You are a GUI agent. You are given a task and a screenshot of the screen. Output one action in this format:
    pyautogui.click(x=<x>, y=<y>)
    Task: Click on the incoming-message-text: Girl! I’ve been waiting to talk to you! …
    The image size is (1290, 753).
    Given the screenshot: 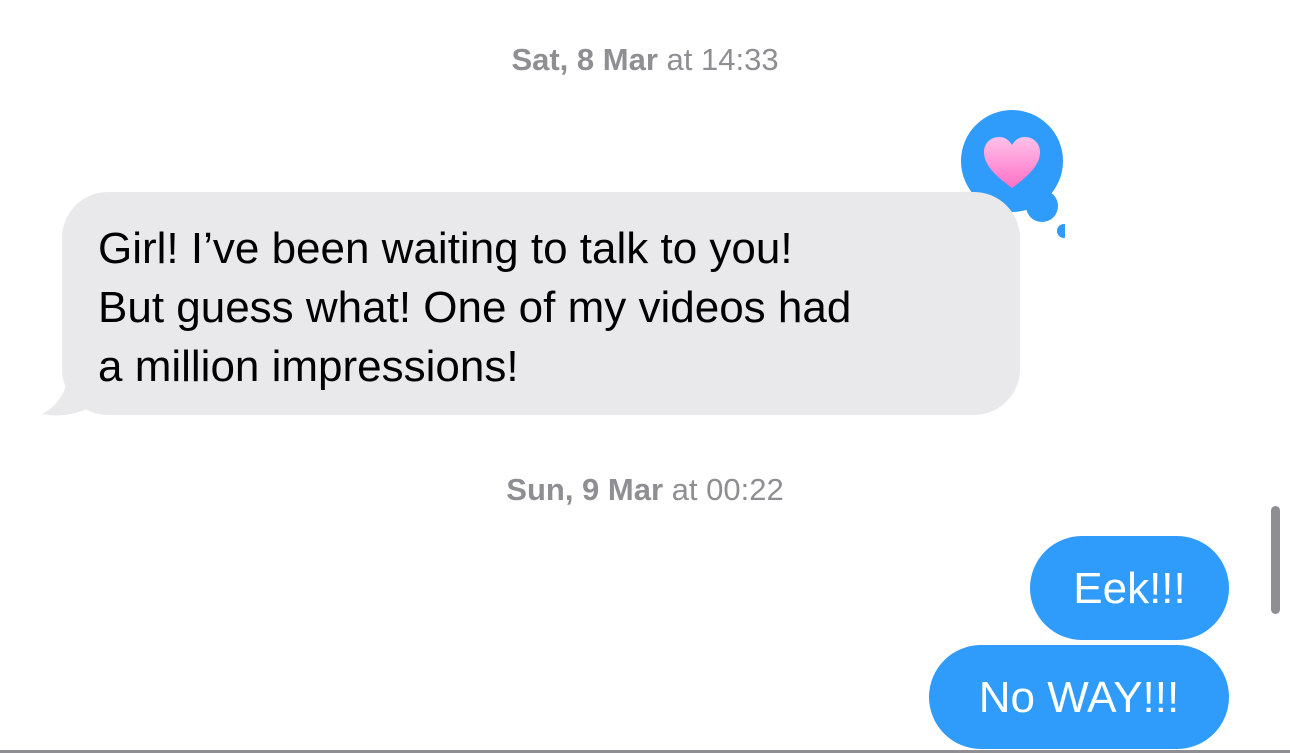 What is the action you would take?
    pyautogui.click(x=475, y=307)
    